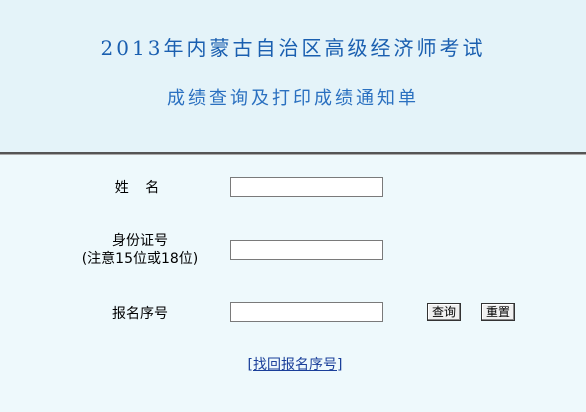  I want to click on reg-number-input, so click(306, 312).